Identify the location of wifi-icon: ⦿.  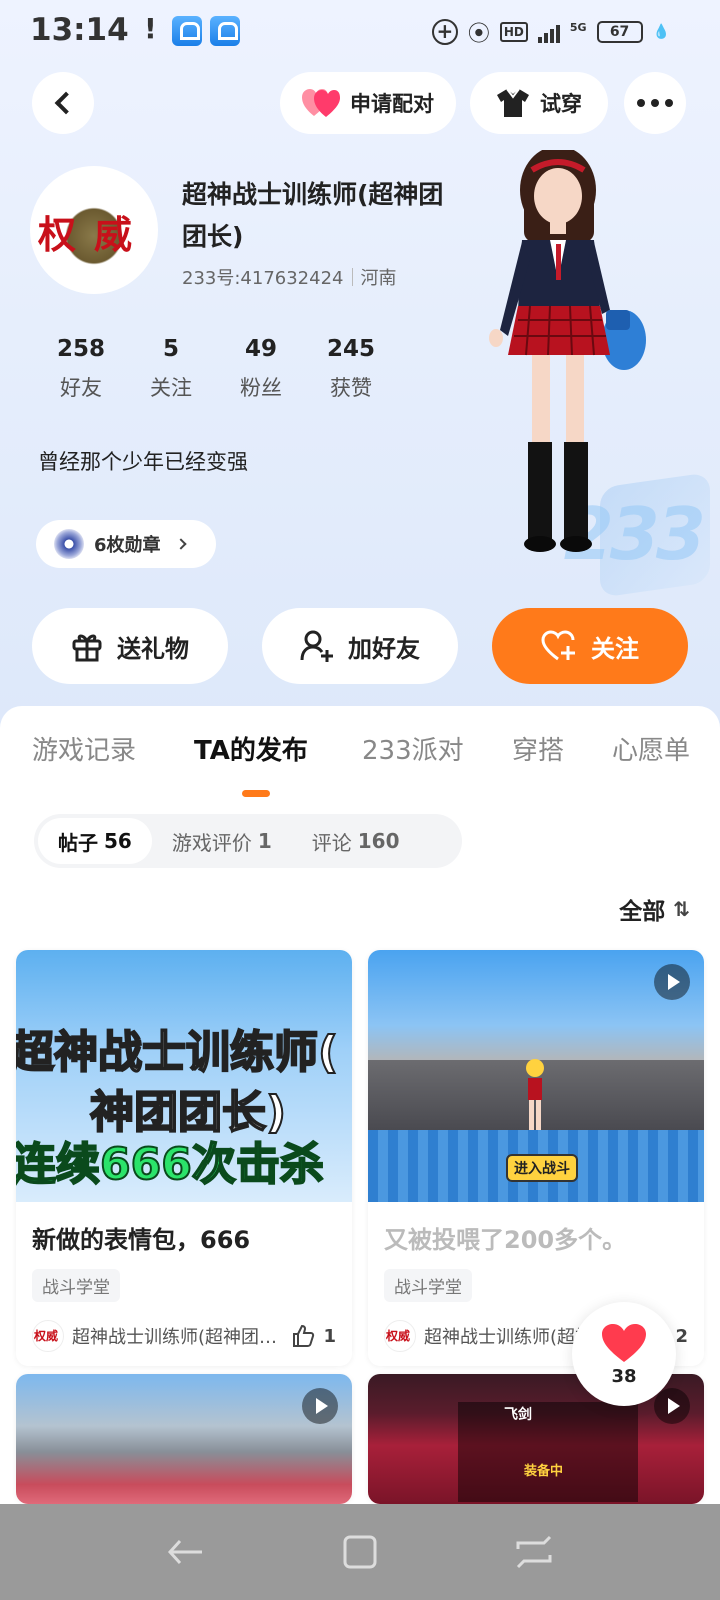
(478, 34).